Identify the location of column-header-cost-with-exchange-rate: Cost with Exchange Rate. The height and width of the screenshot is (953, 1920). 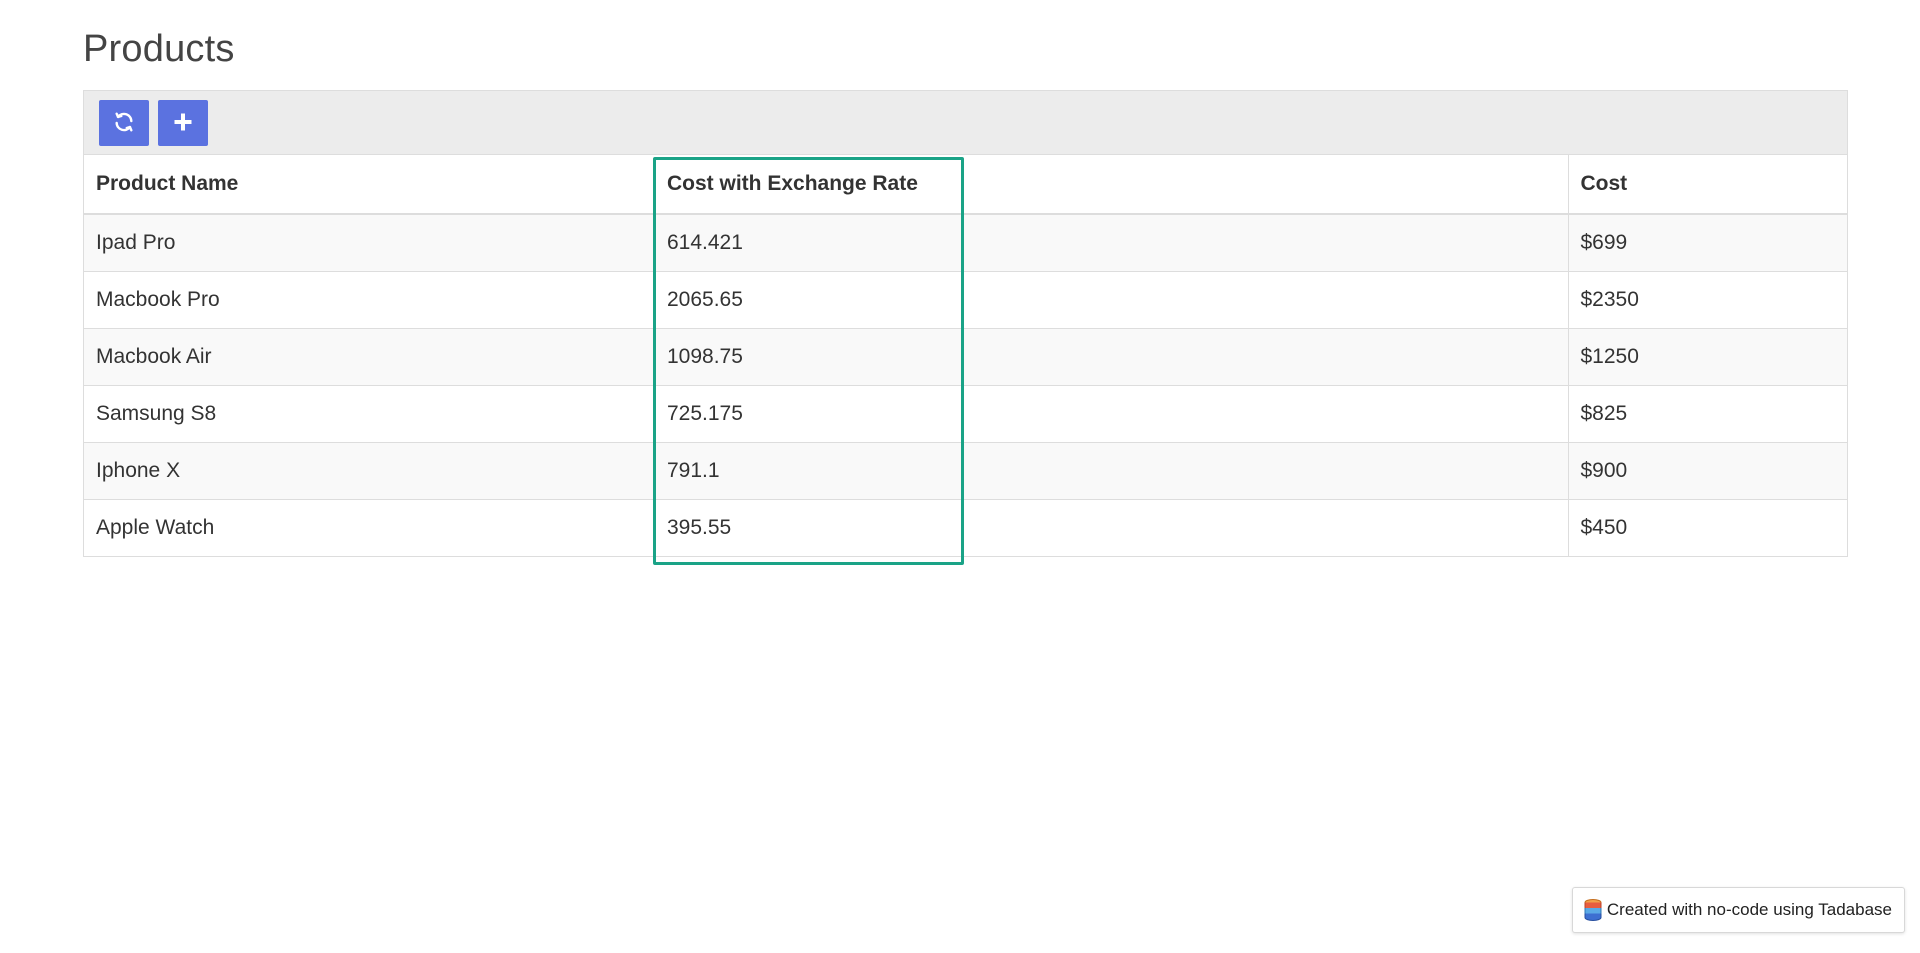
(1111, 185).